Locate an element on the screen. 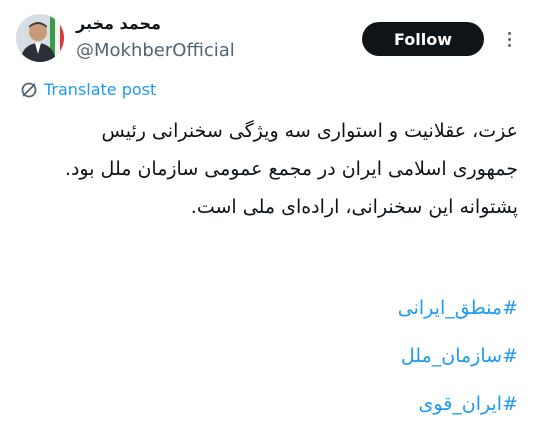 Image resolution: width=536 pixels, height=429 pixels. hashtag-link: #منطق_ایرانی is located at coordinates (268, 308).